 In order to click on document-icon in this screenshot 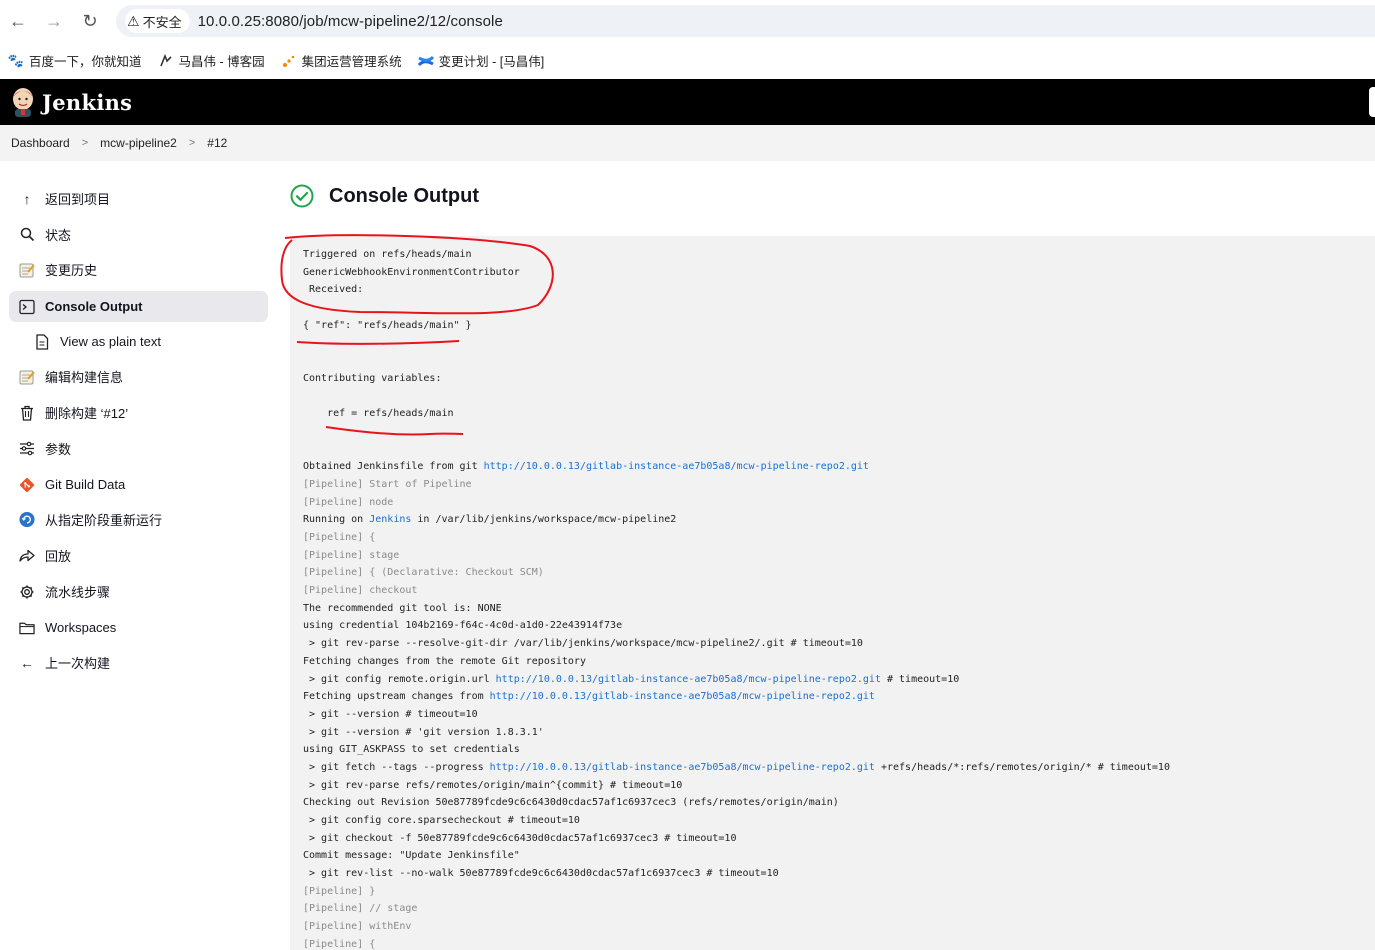, I will do `click(42, 341)`.